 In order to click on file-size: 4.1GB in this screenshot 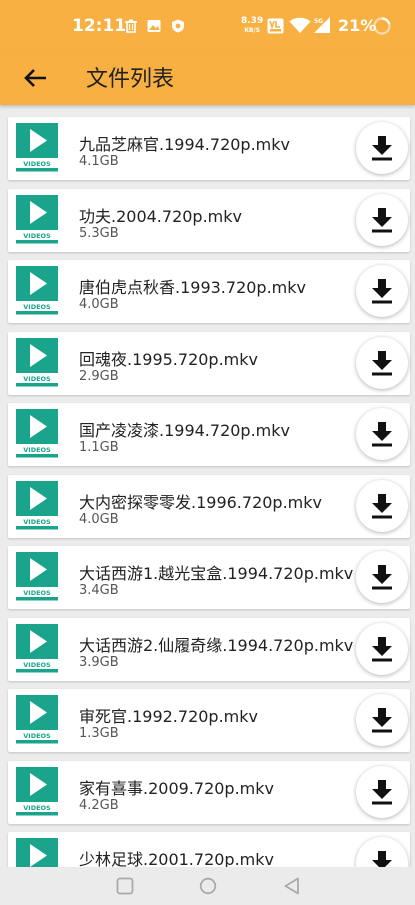, I will do `click(99, 161)`.